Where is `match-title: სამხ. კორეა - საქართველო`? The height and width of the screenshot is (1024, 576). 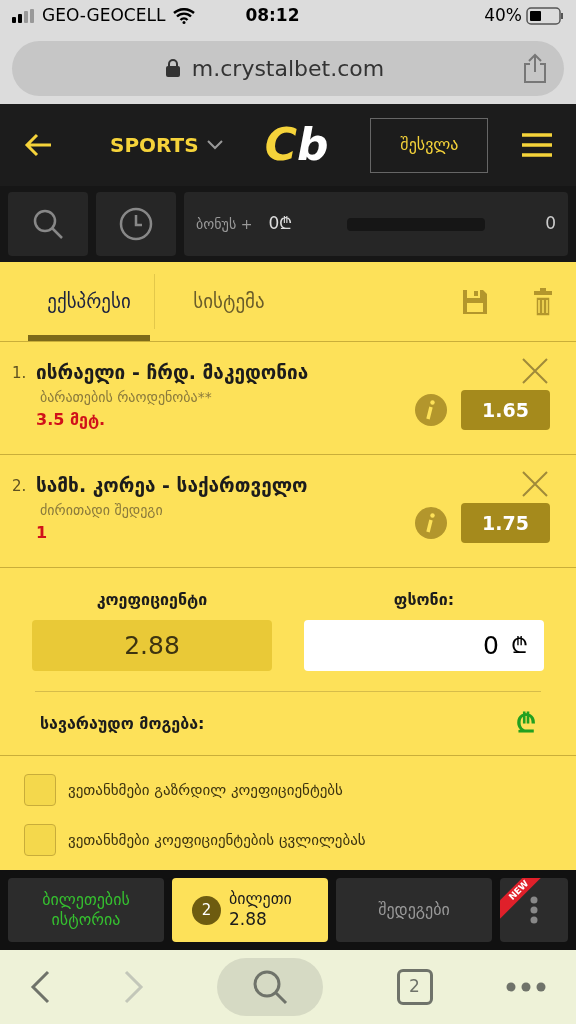 match-title: სამხ. კორეა - საქართველო is located at coordinates (172, 486).